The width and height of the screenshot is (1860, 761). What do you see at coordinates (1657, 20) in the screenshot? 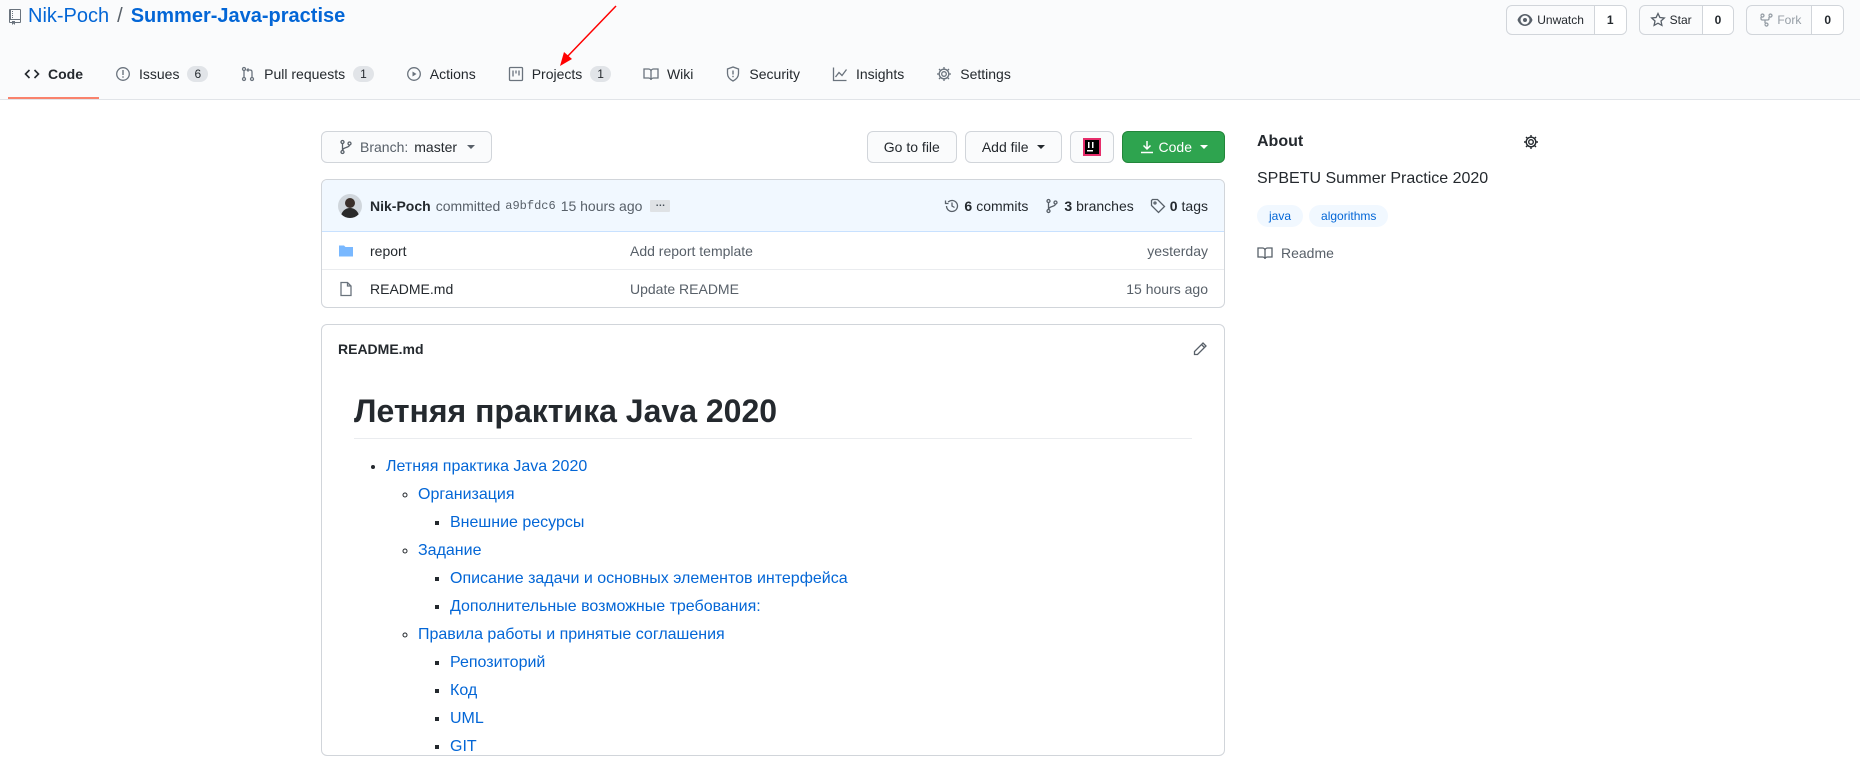
I see `star-icon` at bounding box center [1657, 20].